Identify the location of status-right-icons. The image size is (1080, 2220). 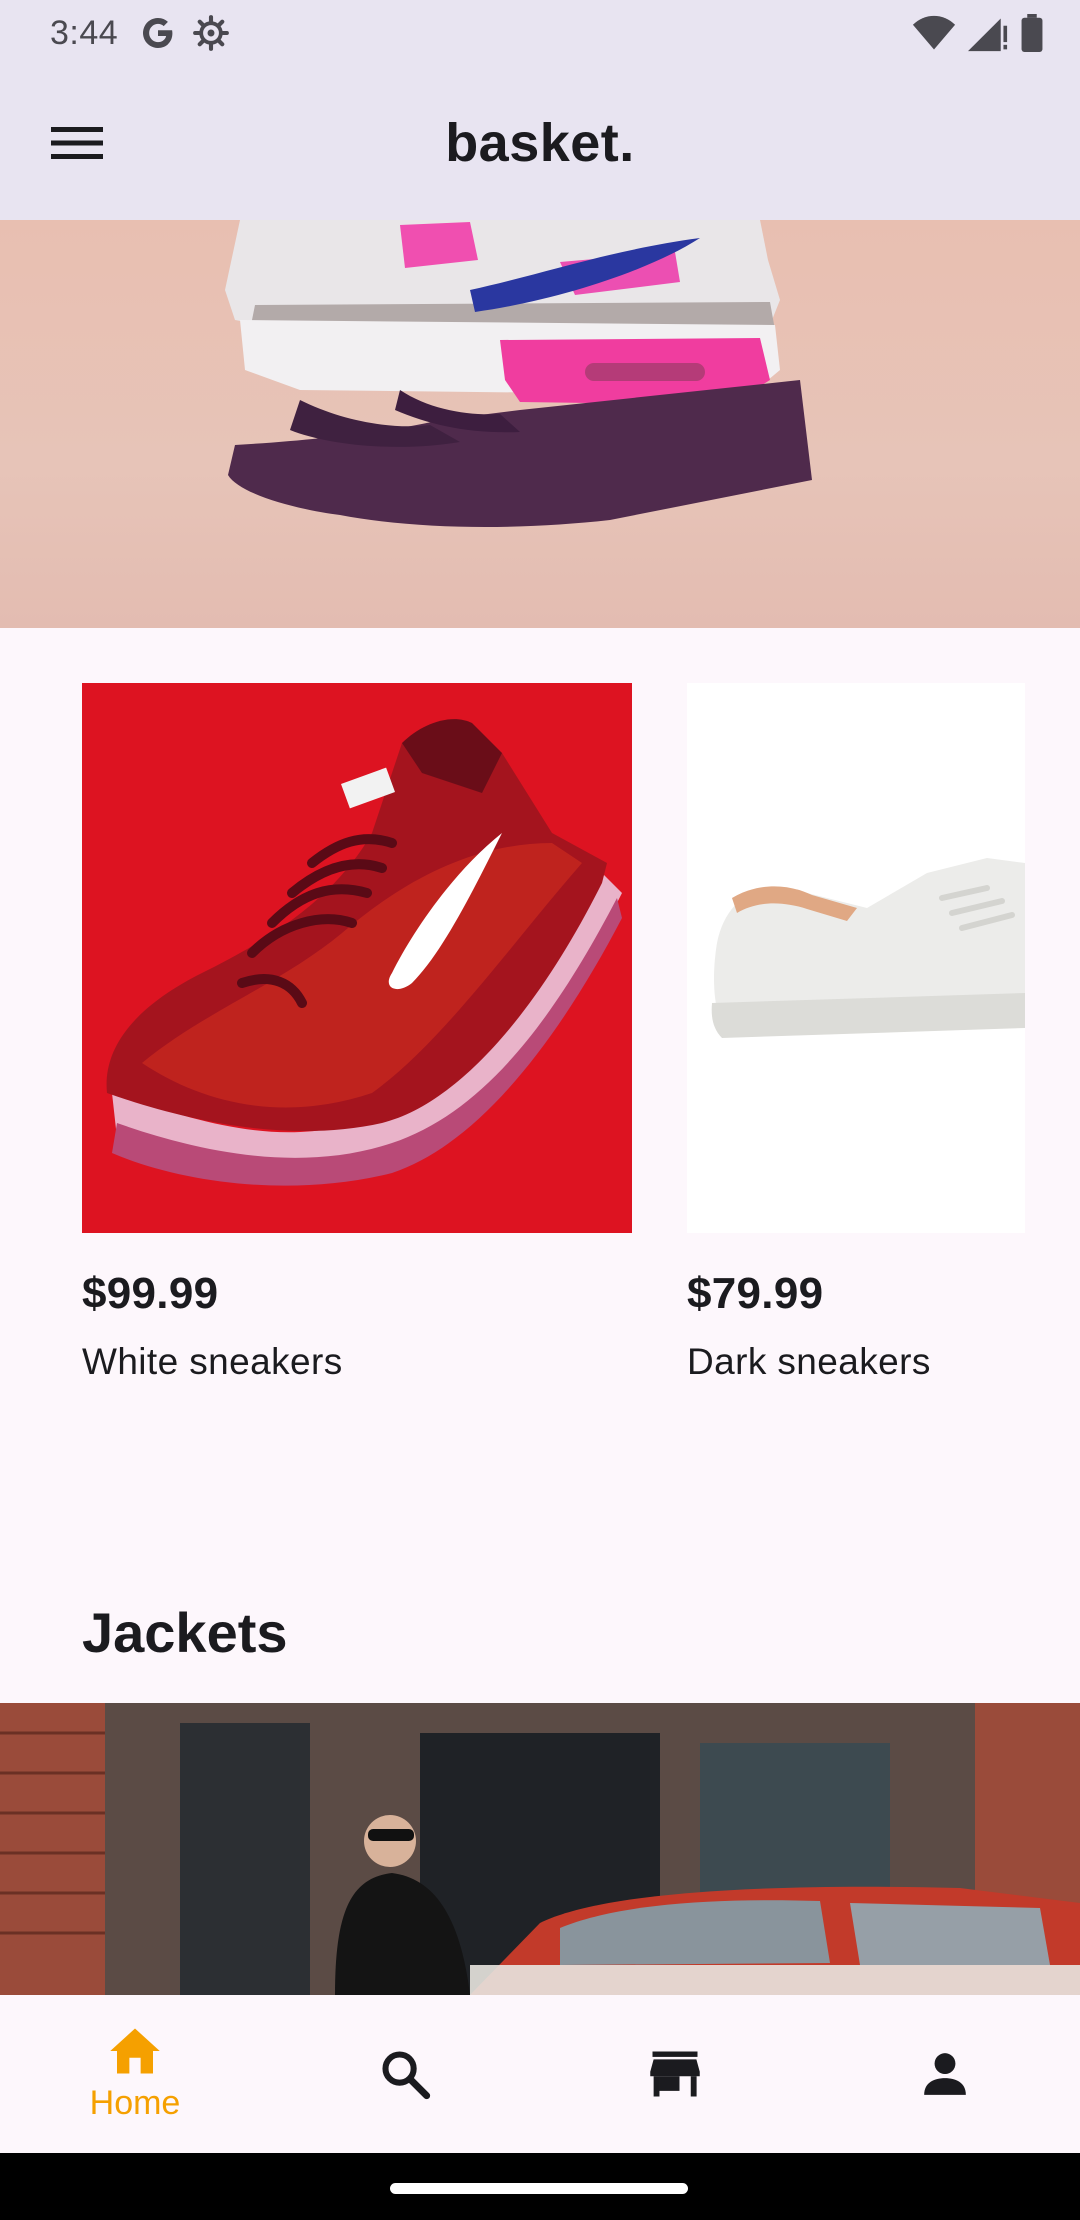
(978, 33).